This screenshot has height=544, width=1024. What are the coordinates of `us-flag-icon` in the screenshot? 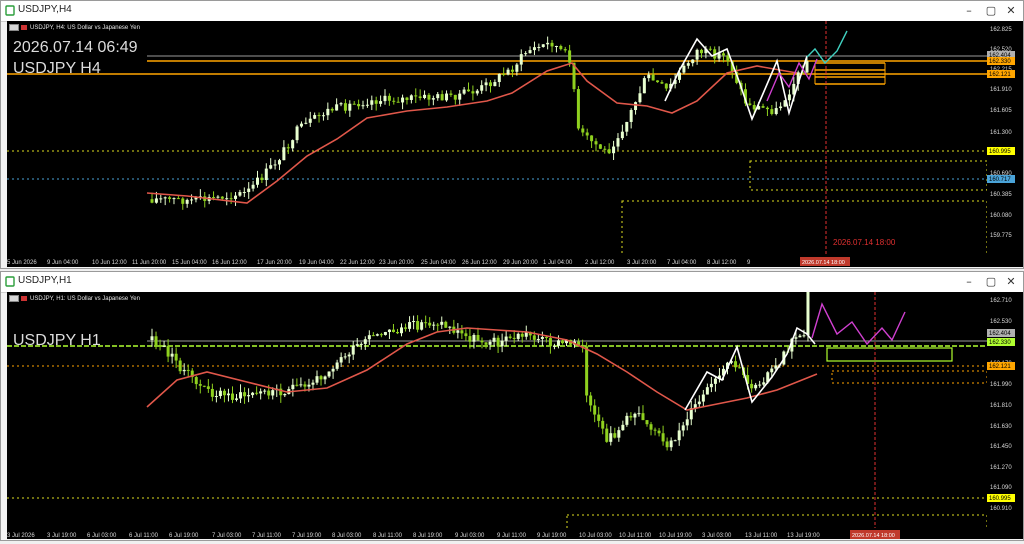 It's located at (14, 27).